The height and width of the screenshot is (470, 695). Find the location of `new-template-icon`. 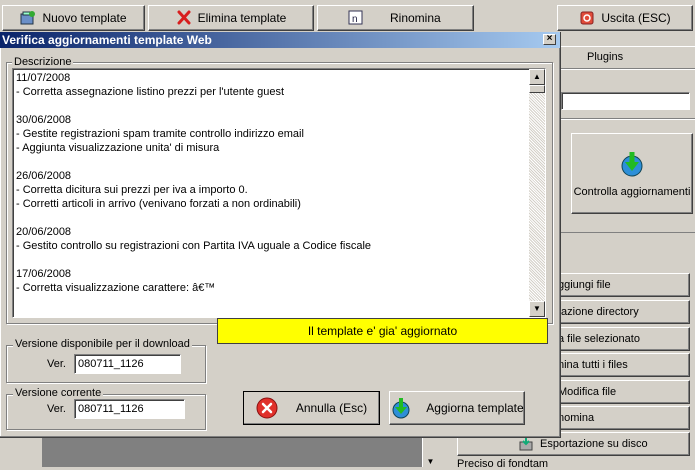

new-template-icon is located at coordinates (28, 18).